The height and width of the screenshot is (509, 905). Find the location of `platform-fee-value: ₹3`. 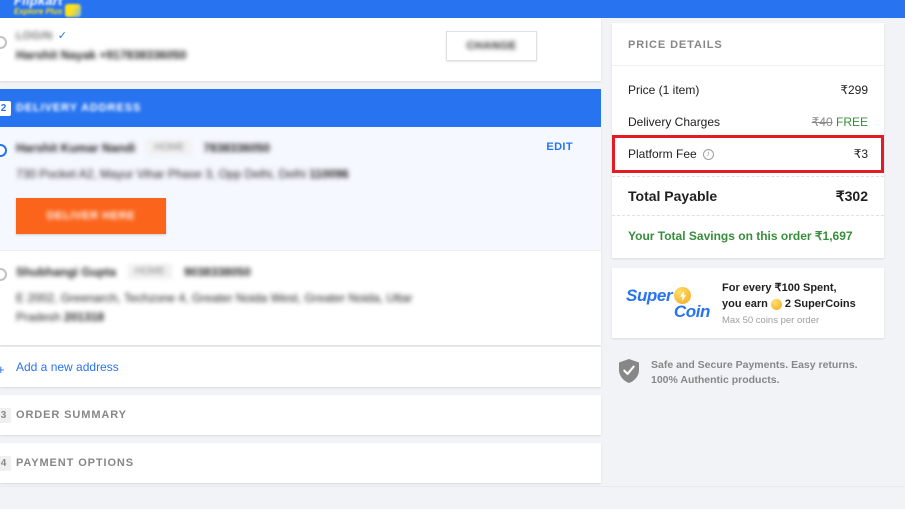

platform-fee-value: ₹3 is located at coordinates (860, 154).